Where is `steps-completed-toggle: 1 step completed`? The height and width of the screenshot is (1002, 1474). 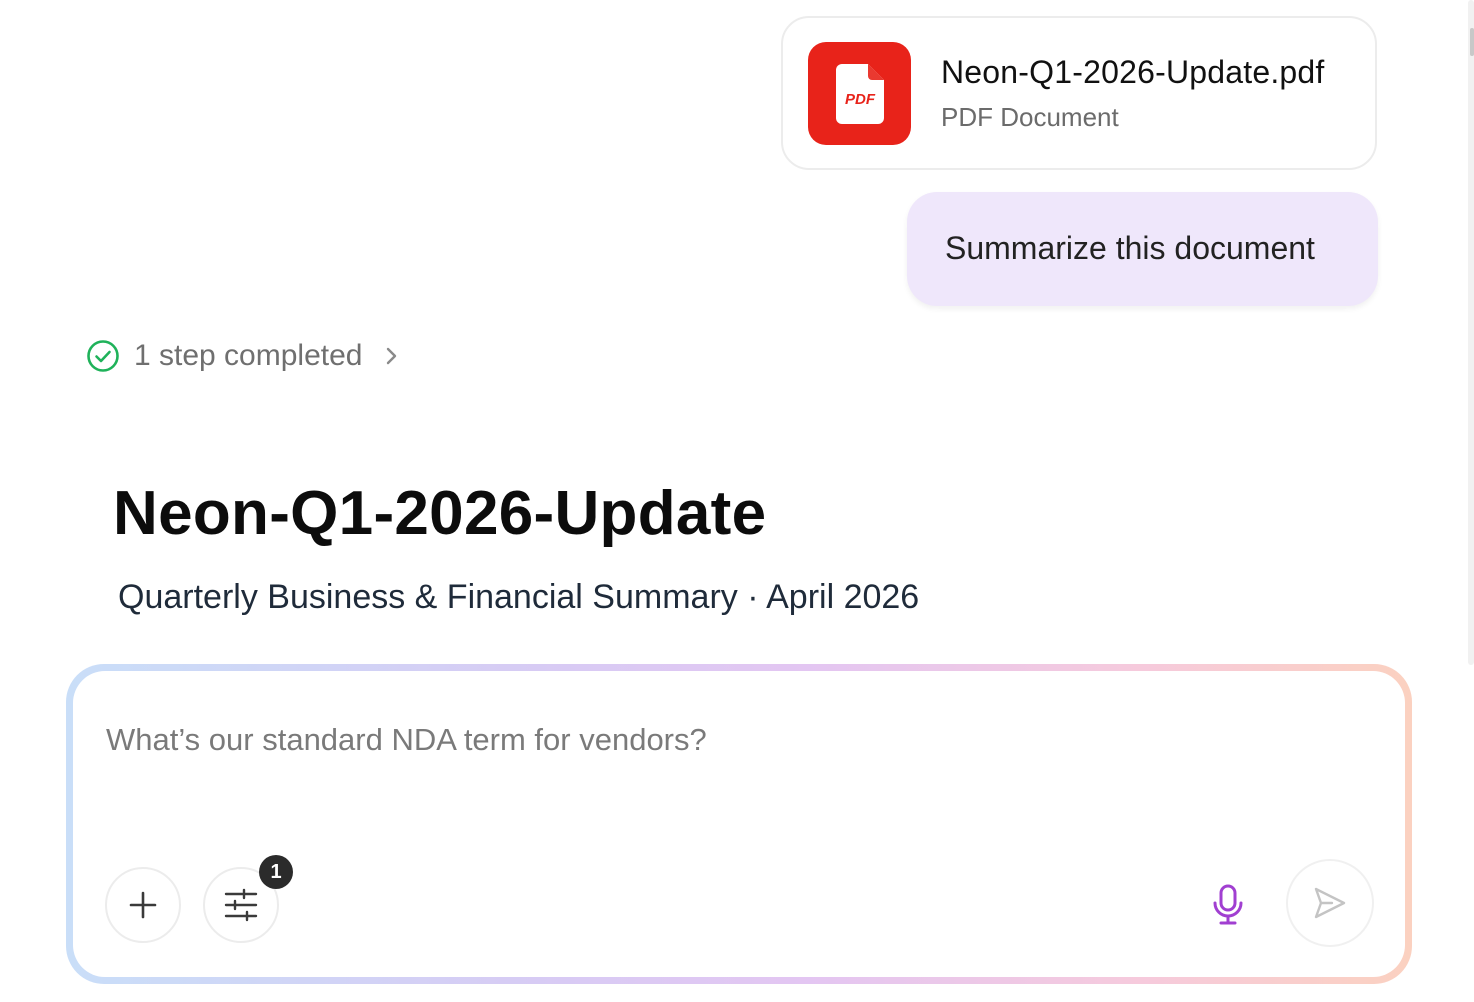 steps-completed-toggle: 1 step completed is located at coordinates (243, 356).